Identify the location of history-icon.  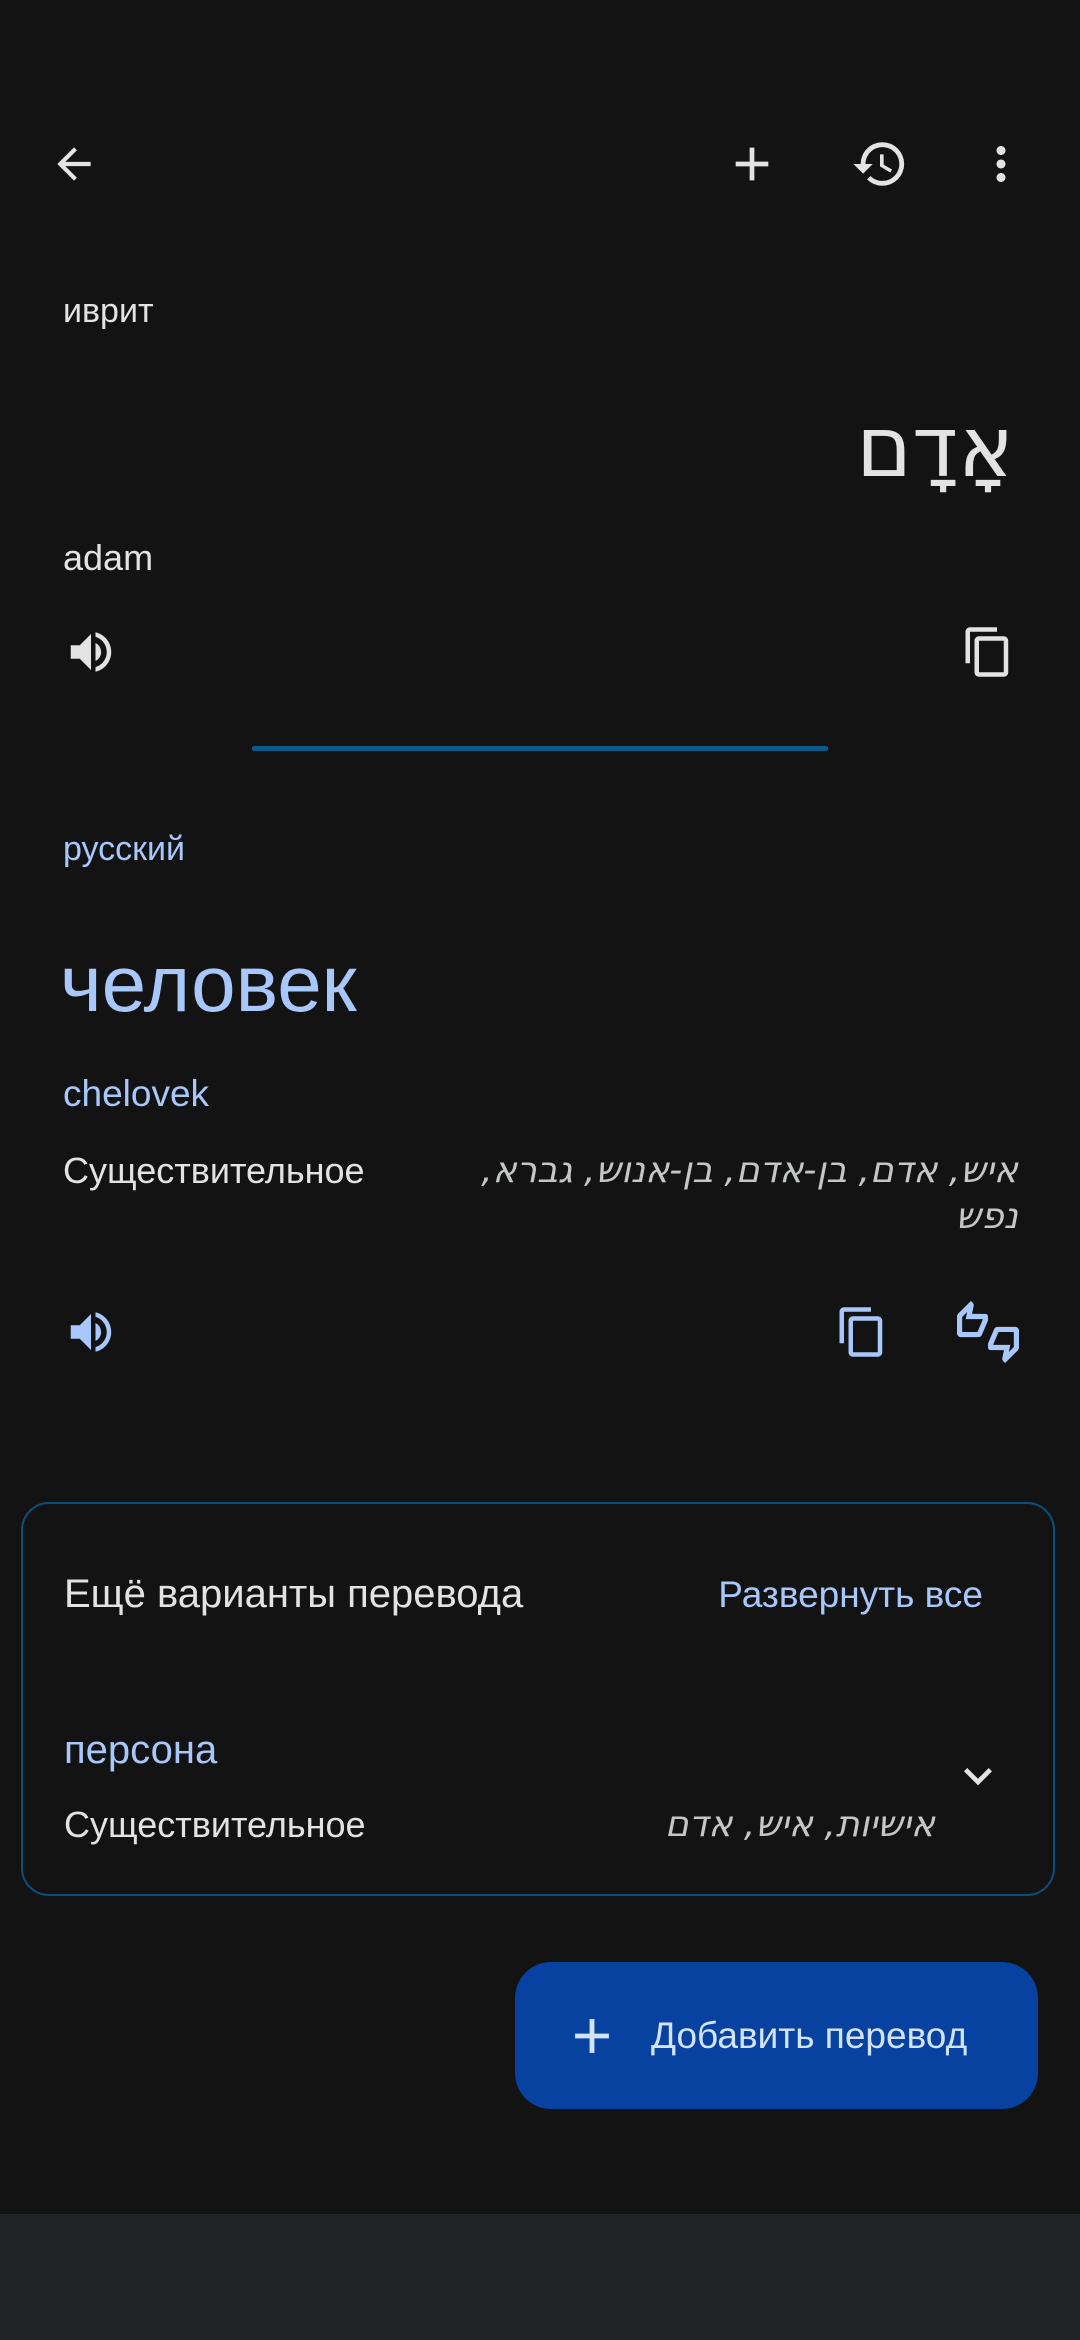
(880, 164).